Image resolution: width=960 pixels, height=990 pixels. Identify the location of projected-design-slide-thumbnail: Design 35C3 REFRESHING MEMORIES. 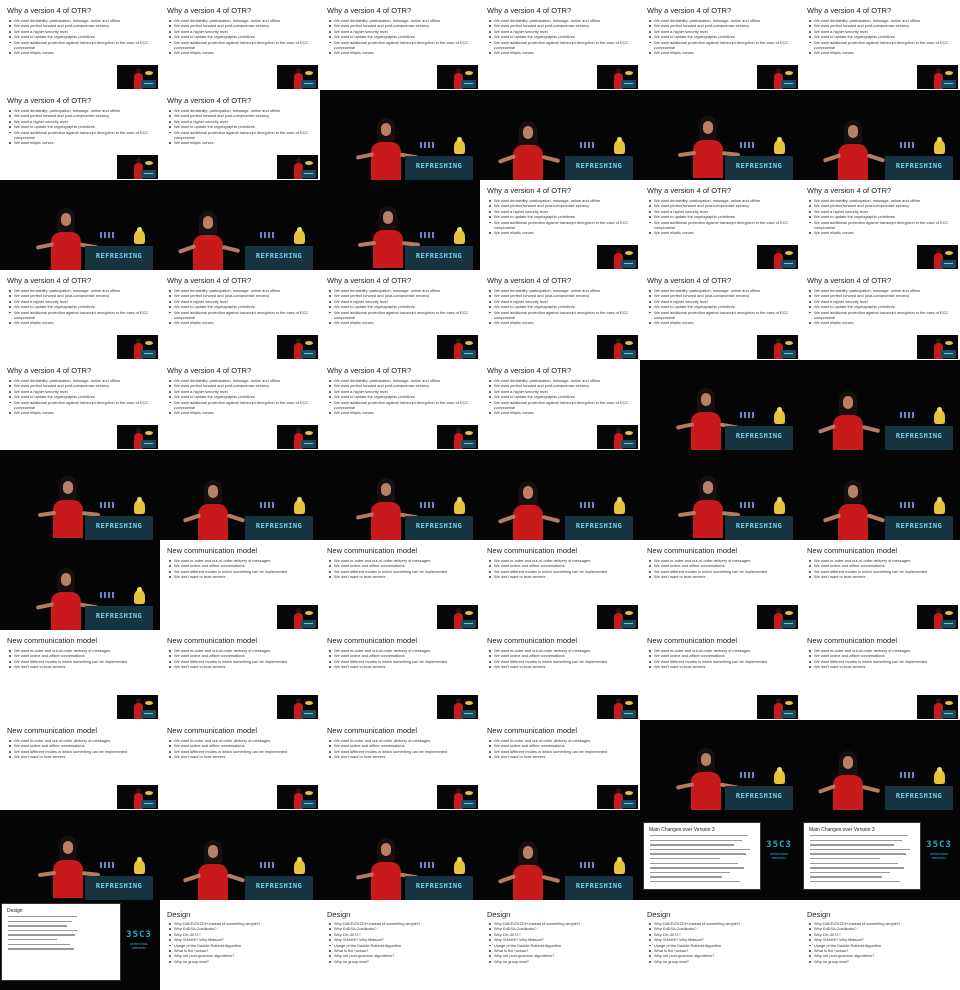
(80, 945).